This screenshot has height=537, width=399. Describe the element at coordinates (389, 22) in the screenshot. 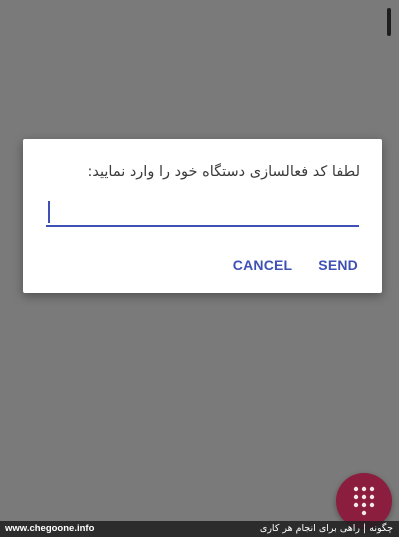

I see `scroll-indicator` at that location.